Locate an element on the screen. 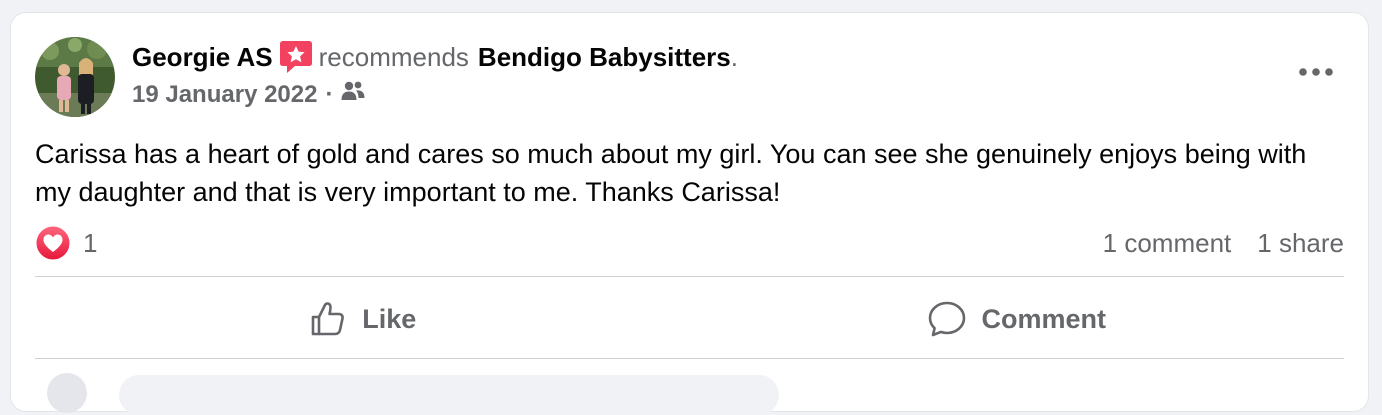 The image size is (1382, 415). comment-bubble-icon is located at coordinates (947, 319).